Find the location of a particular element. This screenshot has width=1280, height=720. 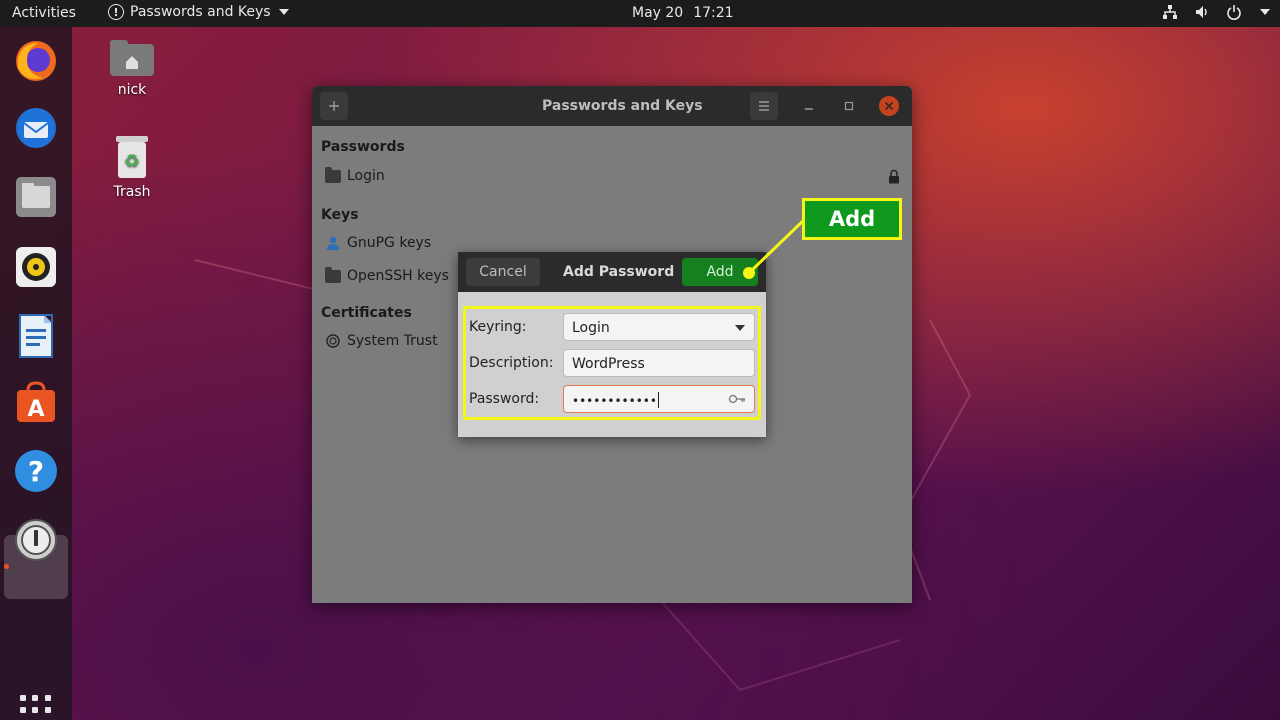

close-button is located at coordinates (889, 106).